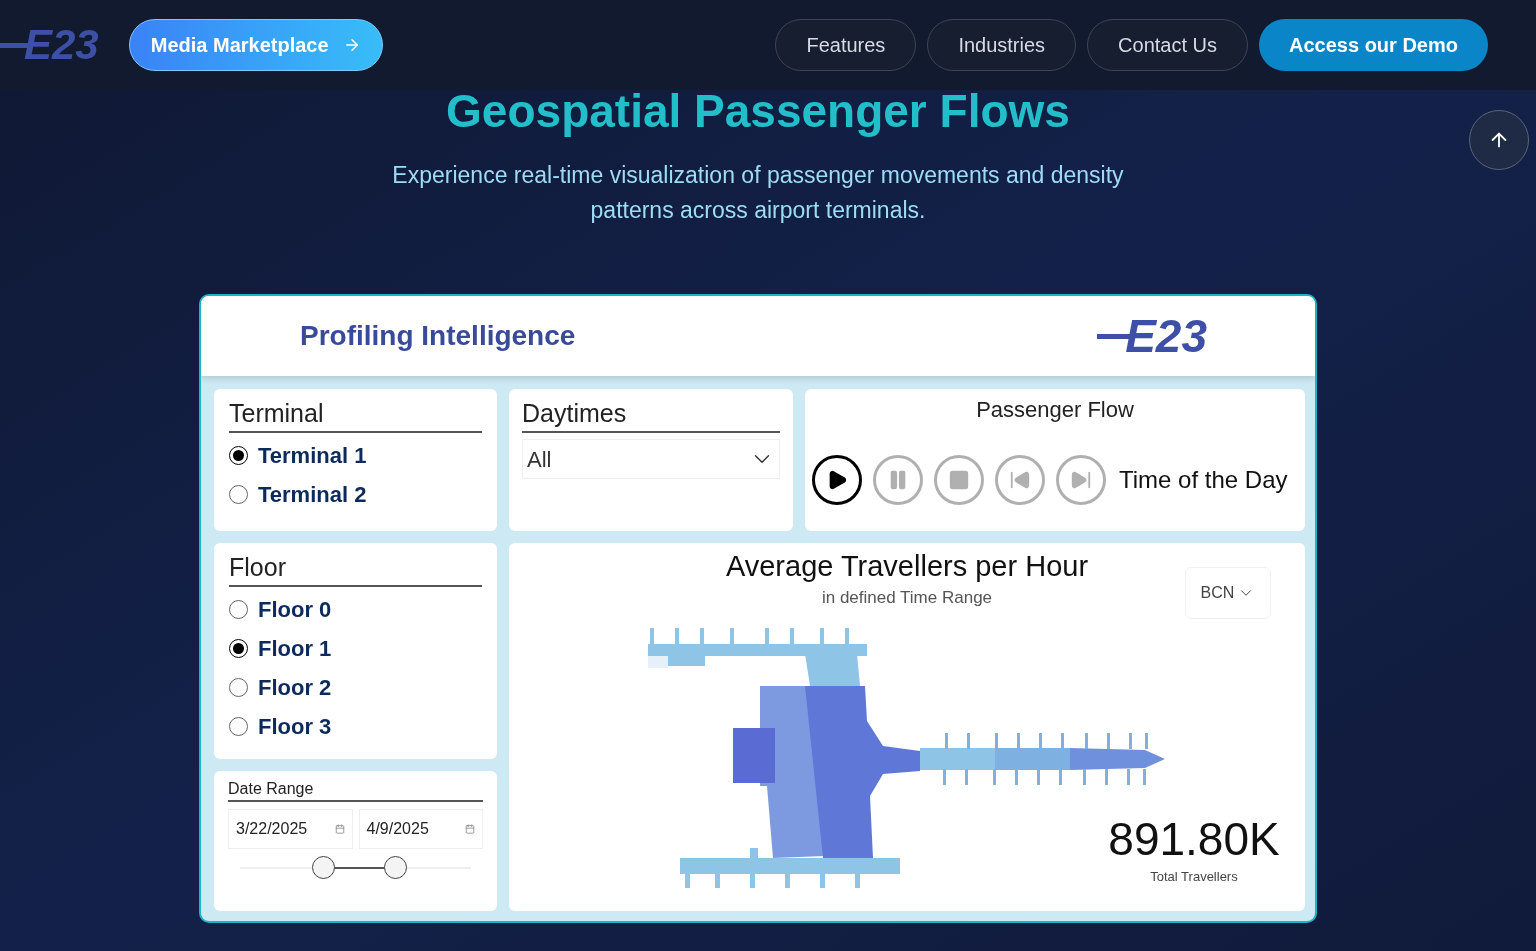 The height and width of the screenshot is (951, 1536). Describe the element at coordinates (907, 566) in the screenshot. I see `chart-title: Average Travellers per Hour` at that location.